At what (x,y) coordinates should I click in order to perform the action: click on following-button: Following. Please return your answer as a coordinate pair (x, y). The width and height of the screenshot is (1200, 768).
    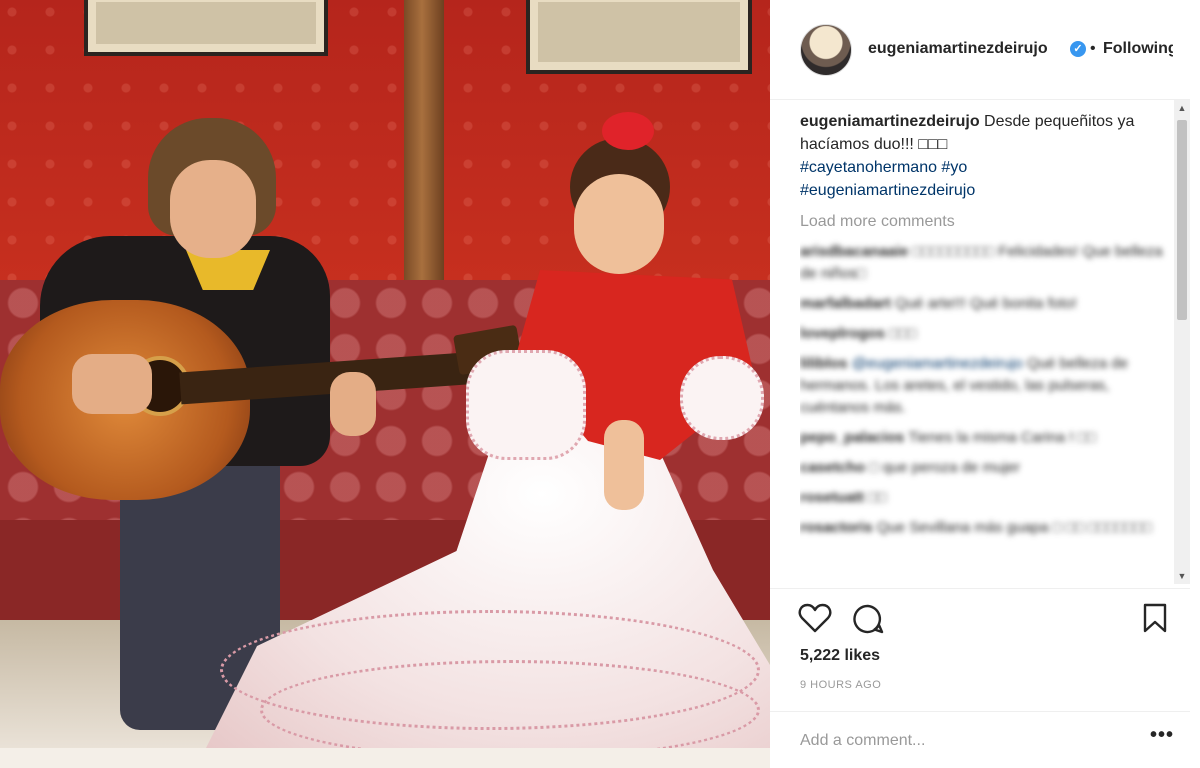
    Looking at the image, I should click on (1138, 49).